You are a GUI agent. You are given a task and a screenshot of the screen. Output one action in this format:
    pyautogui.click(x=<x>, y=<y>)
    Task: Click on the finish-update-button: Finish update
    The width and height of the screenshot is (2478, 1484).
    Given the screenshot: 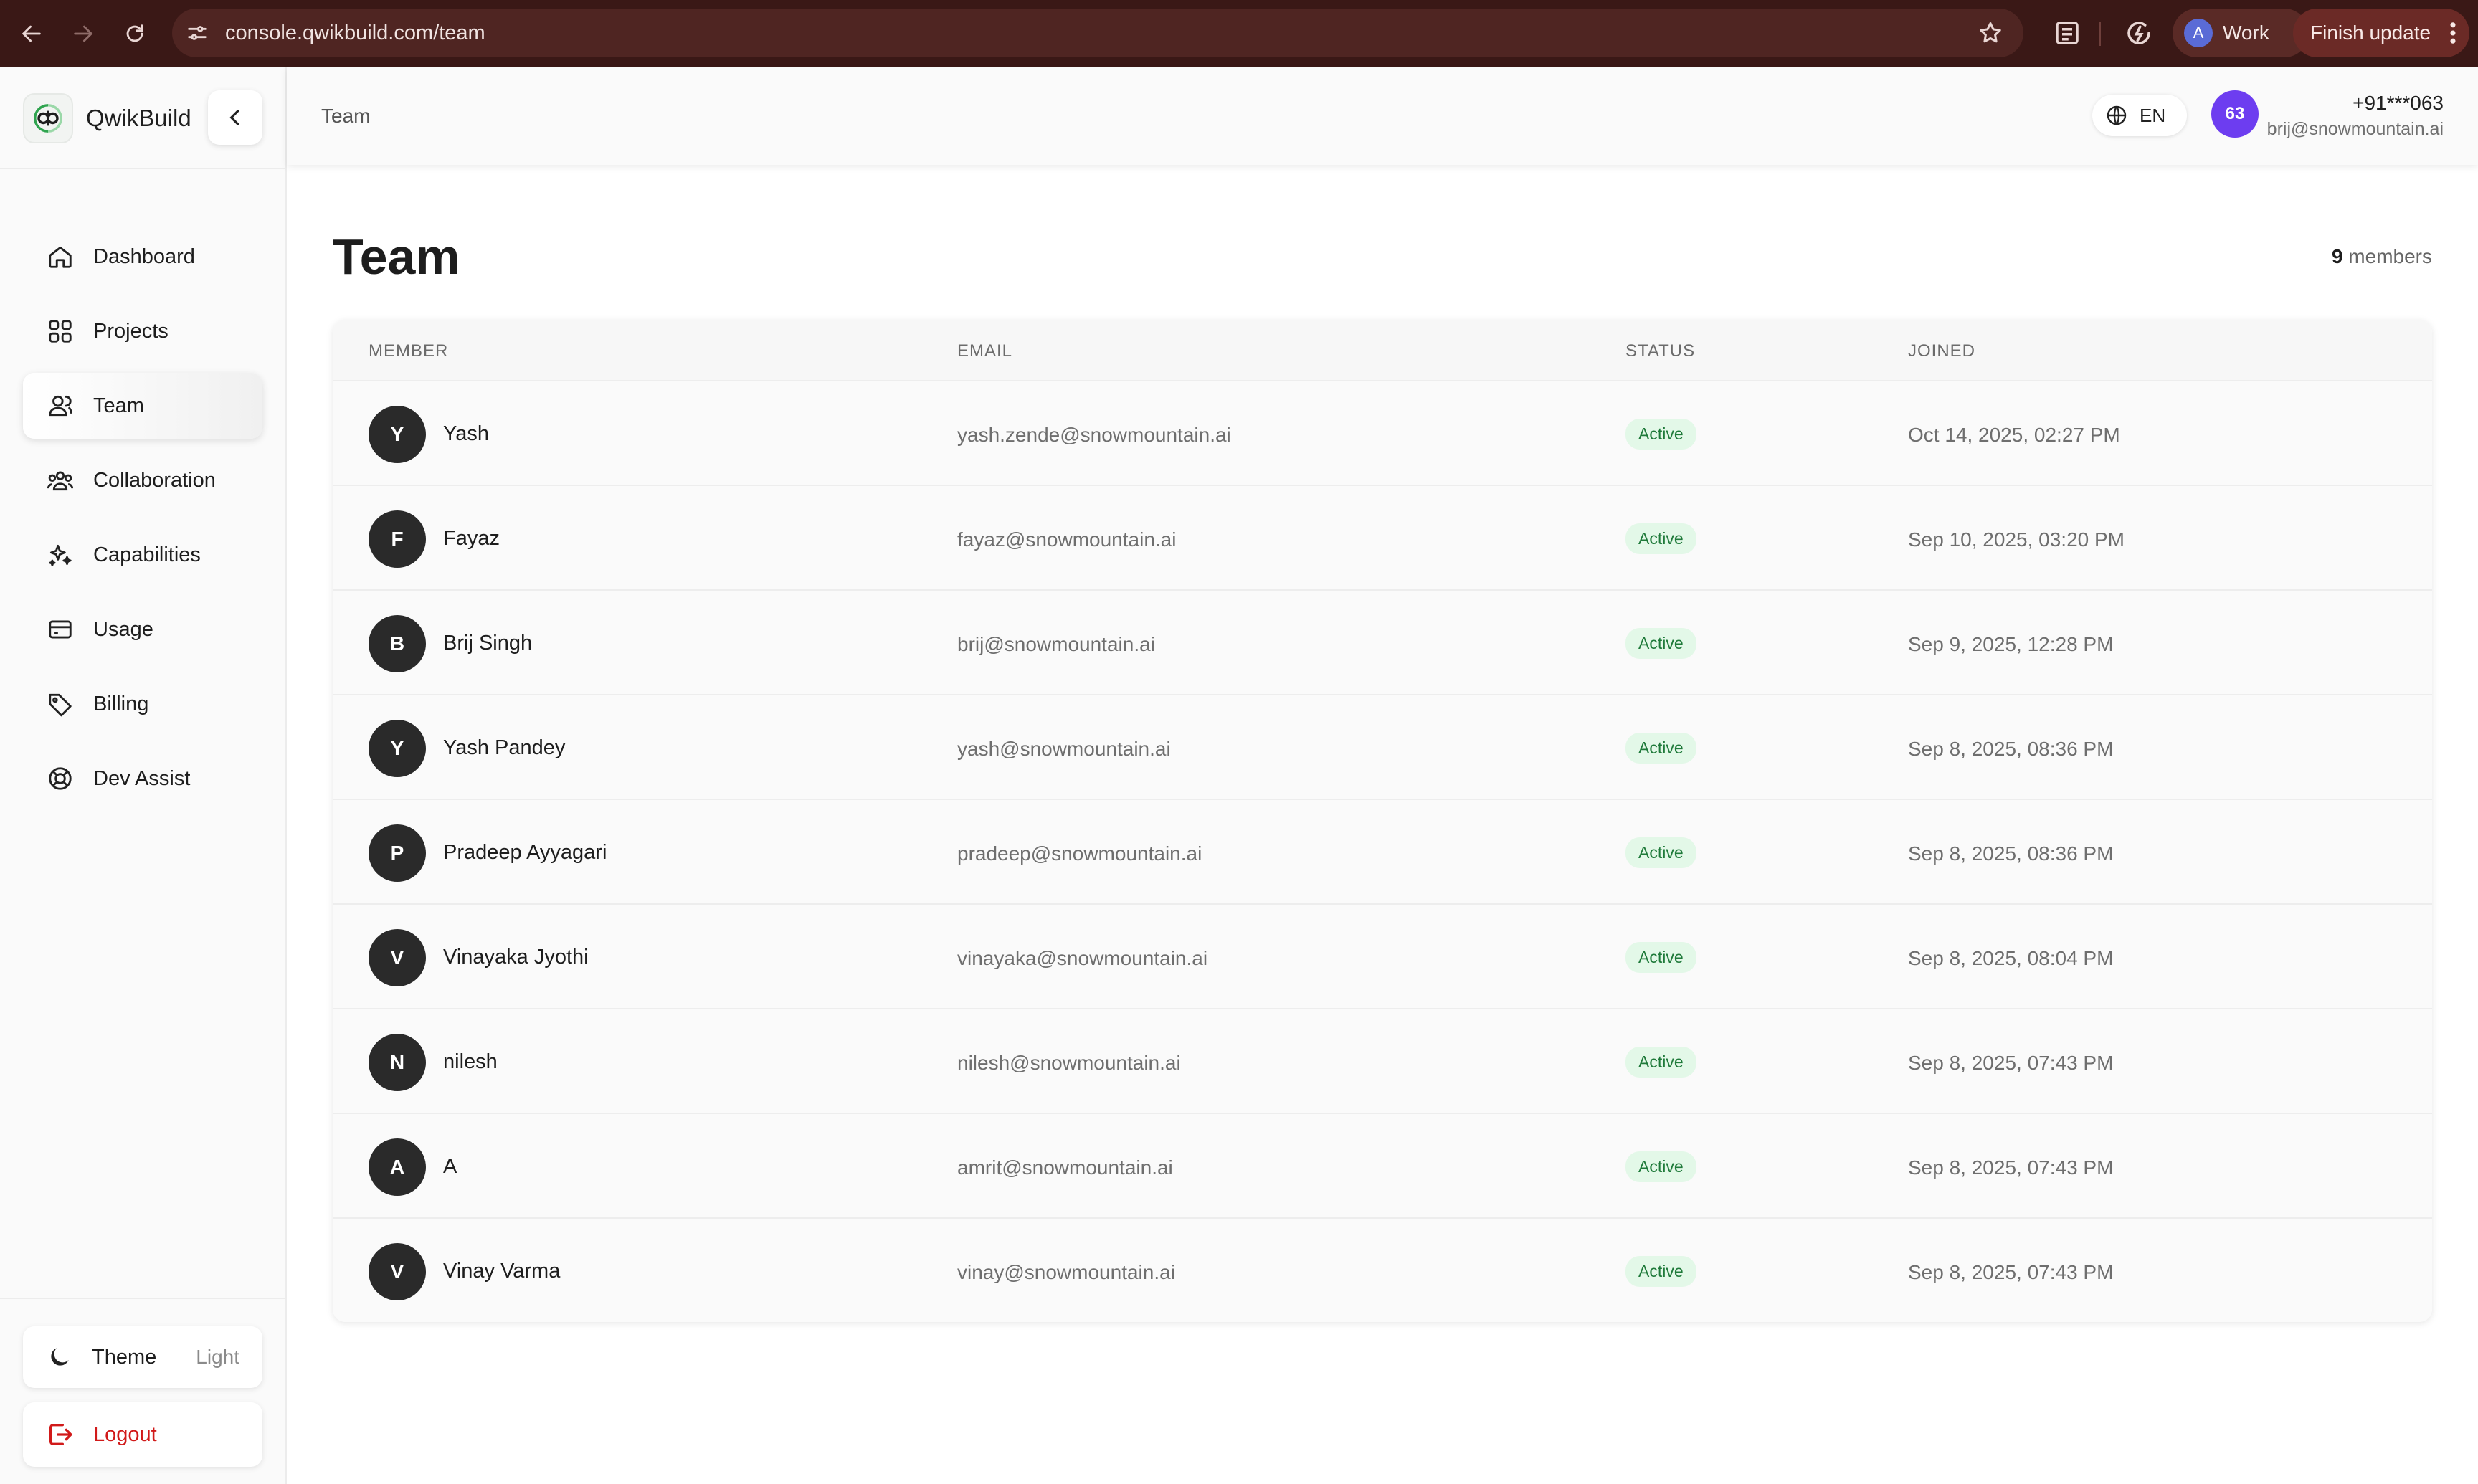 What is the action you would take?
    pyautogui.click(x=2381, y=33)
    